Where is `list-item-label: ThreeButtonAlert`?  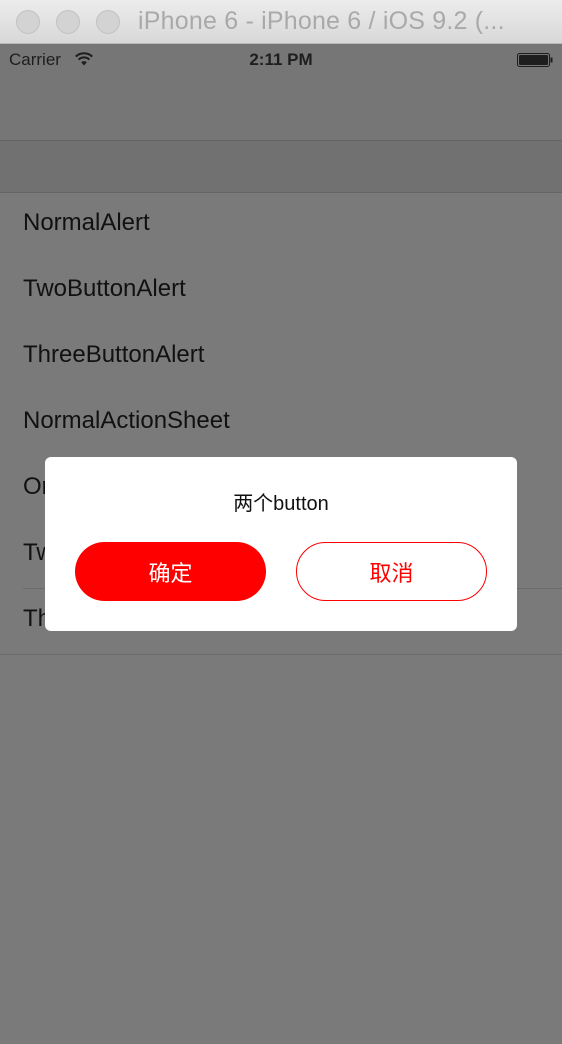 list-item-label: ThreeButtonAlert is located at coordinates (114, 354).